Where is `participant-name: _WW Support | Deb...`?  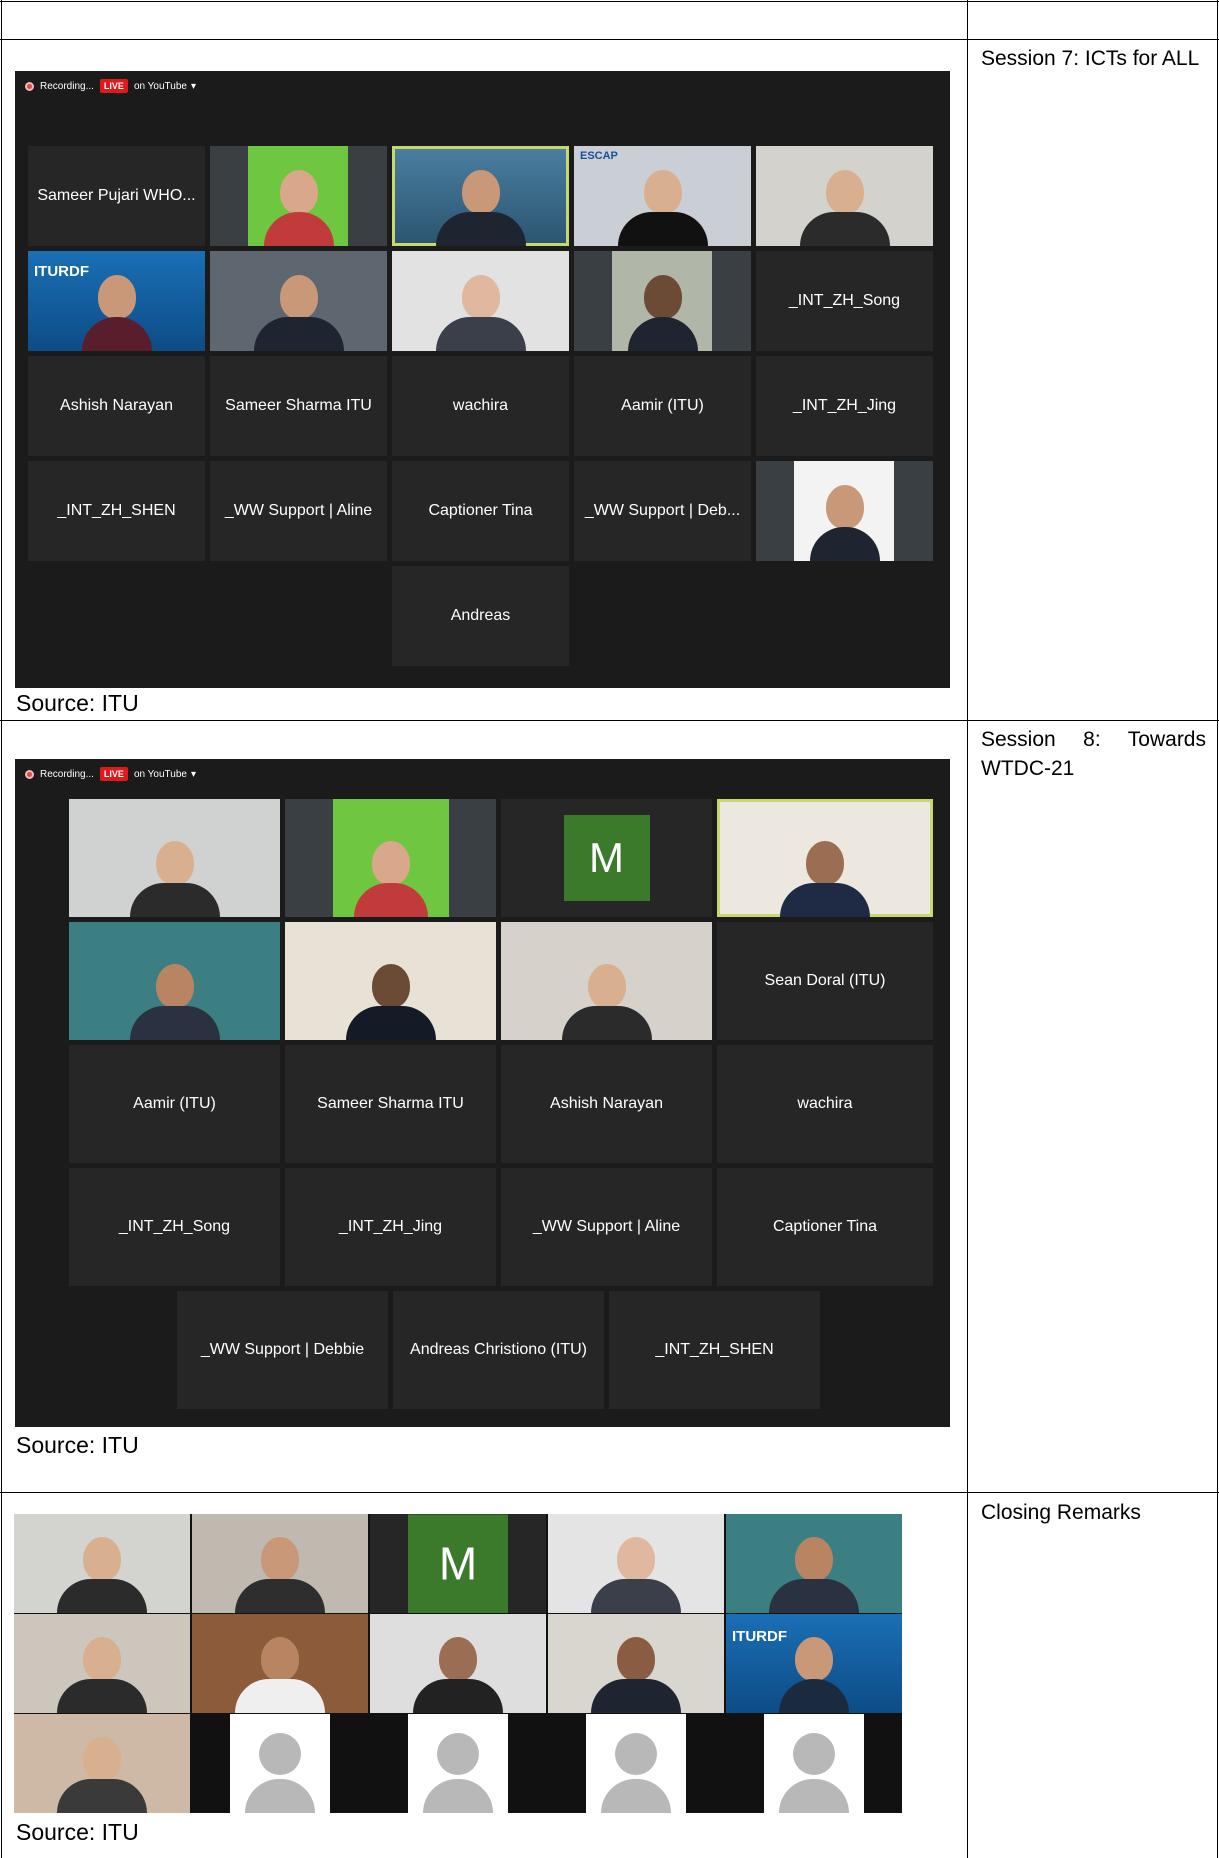
participant-name: _WW Support | Deb... is located at coordinates (662, 510).